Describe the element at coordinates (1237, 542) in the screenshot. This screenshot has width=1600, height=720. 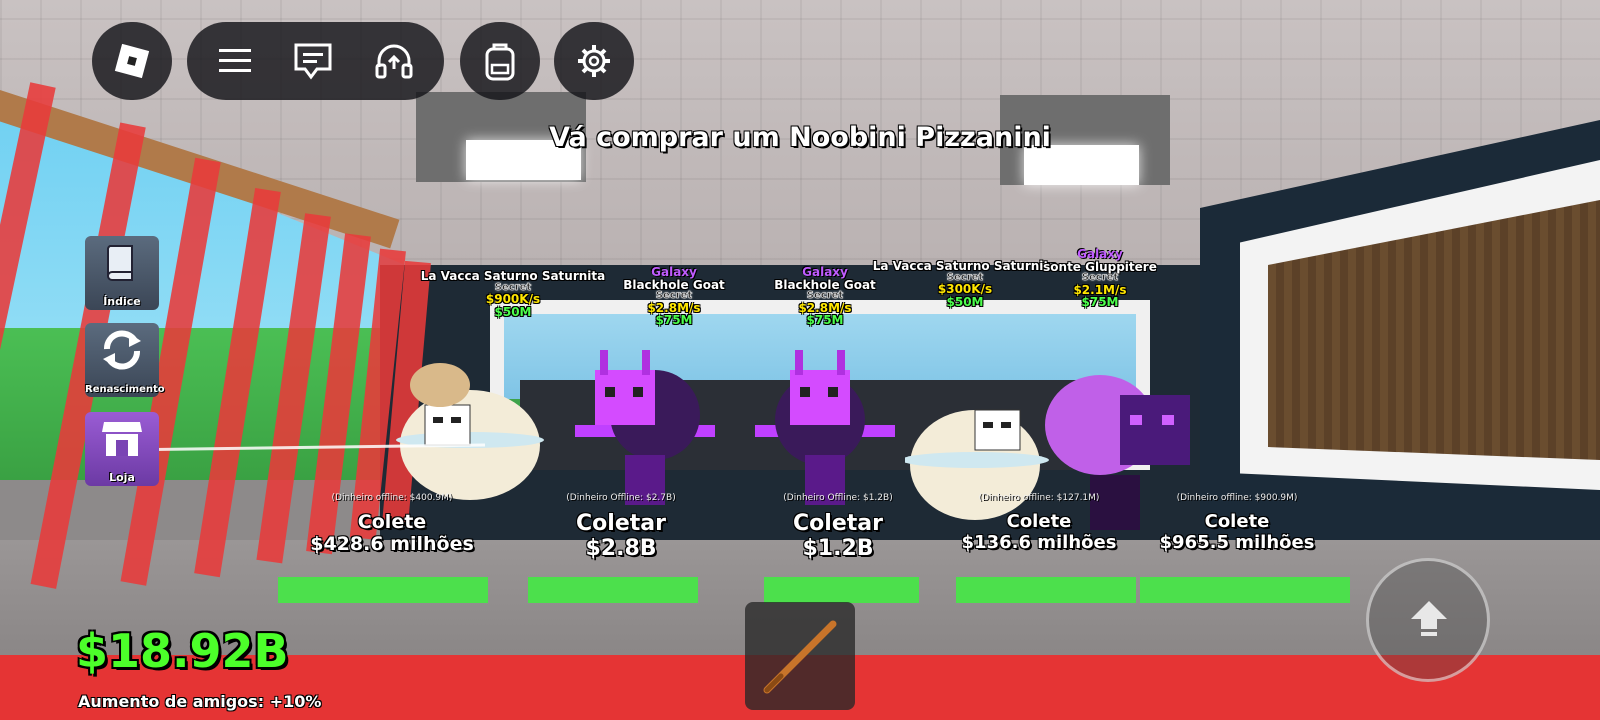
I see `collect-amount: $965.5 milhões` at that location.